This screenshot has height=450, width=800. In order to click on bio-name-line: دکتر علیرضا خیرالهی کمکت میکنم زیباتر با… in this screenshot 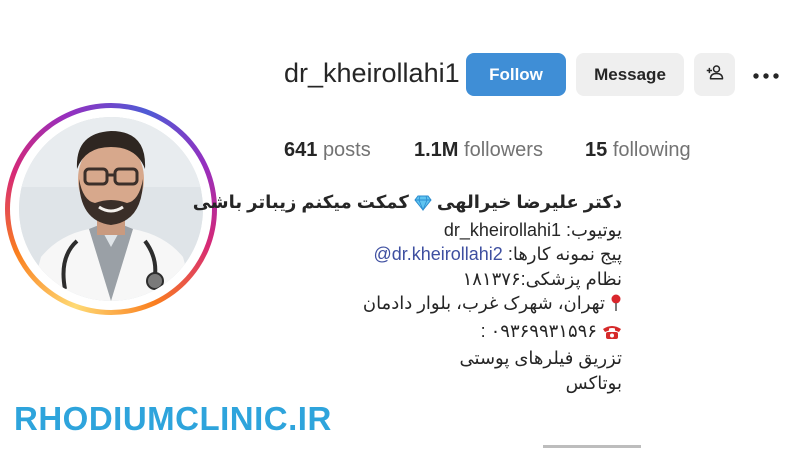, I will do `click(407, 204)`.